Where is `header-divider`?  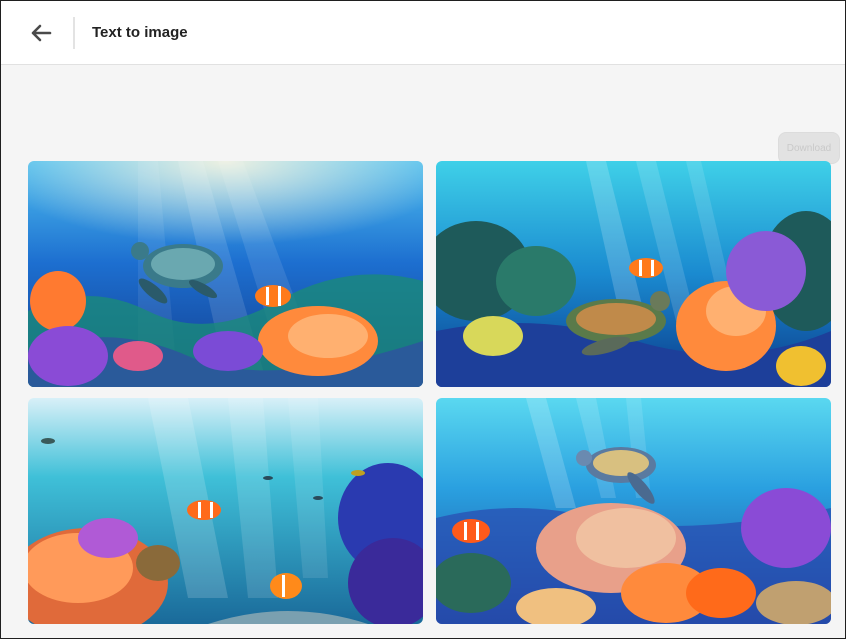 header-divider is located at coordinates (74, 33).